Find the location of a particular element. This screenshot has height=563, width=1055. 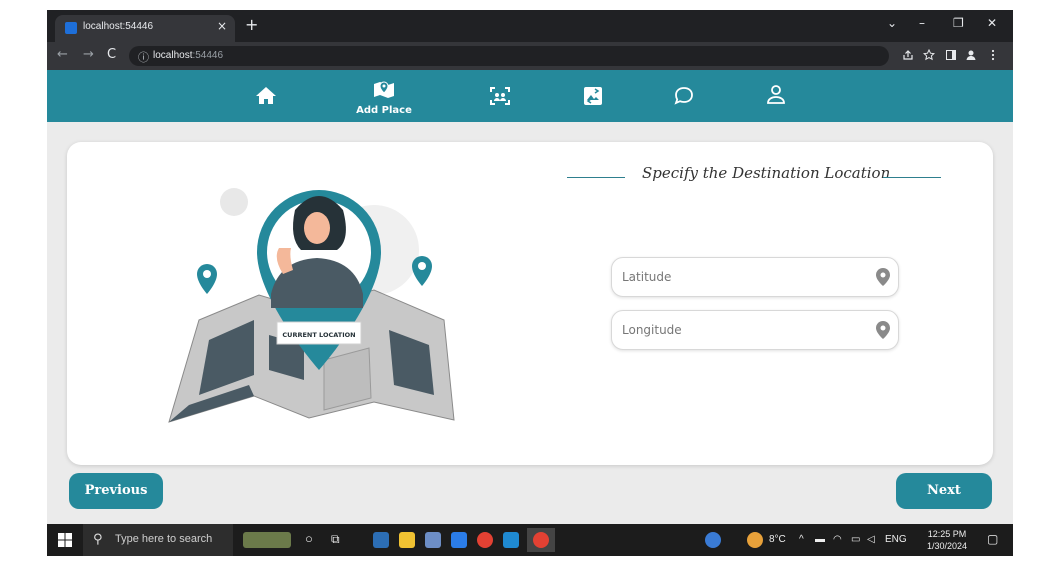

monitor-icon: ▭ is located at coordinates (855, 539).